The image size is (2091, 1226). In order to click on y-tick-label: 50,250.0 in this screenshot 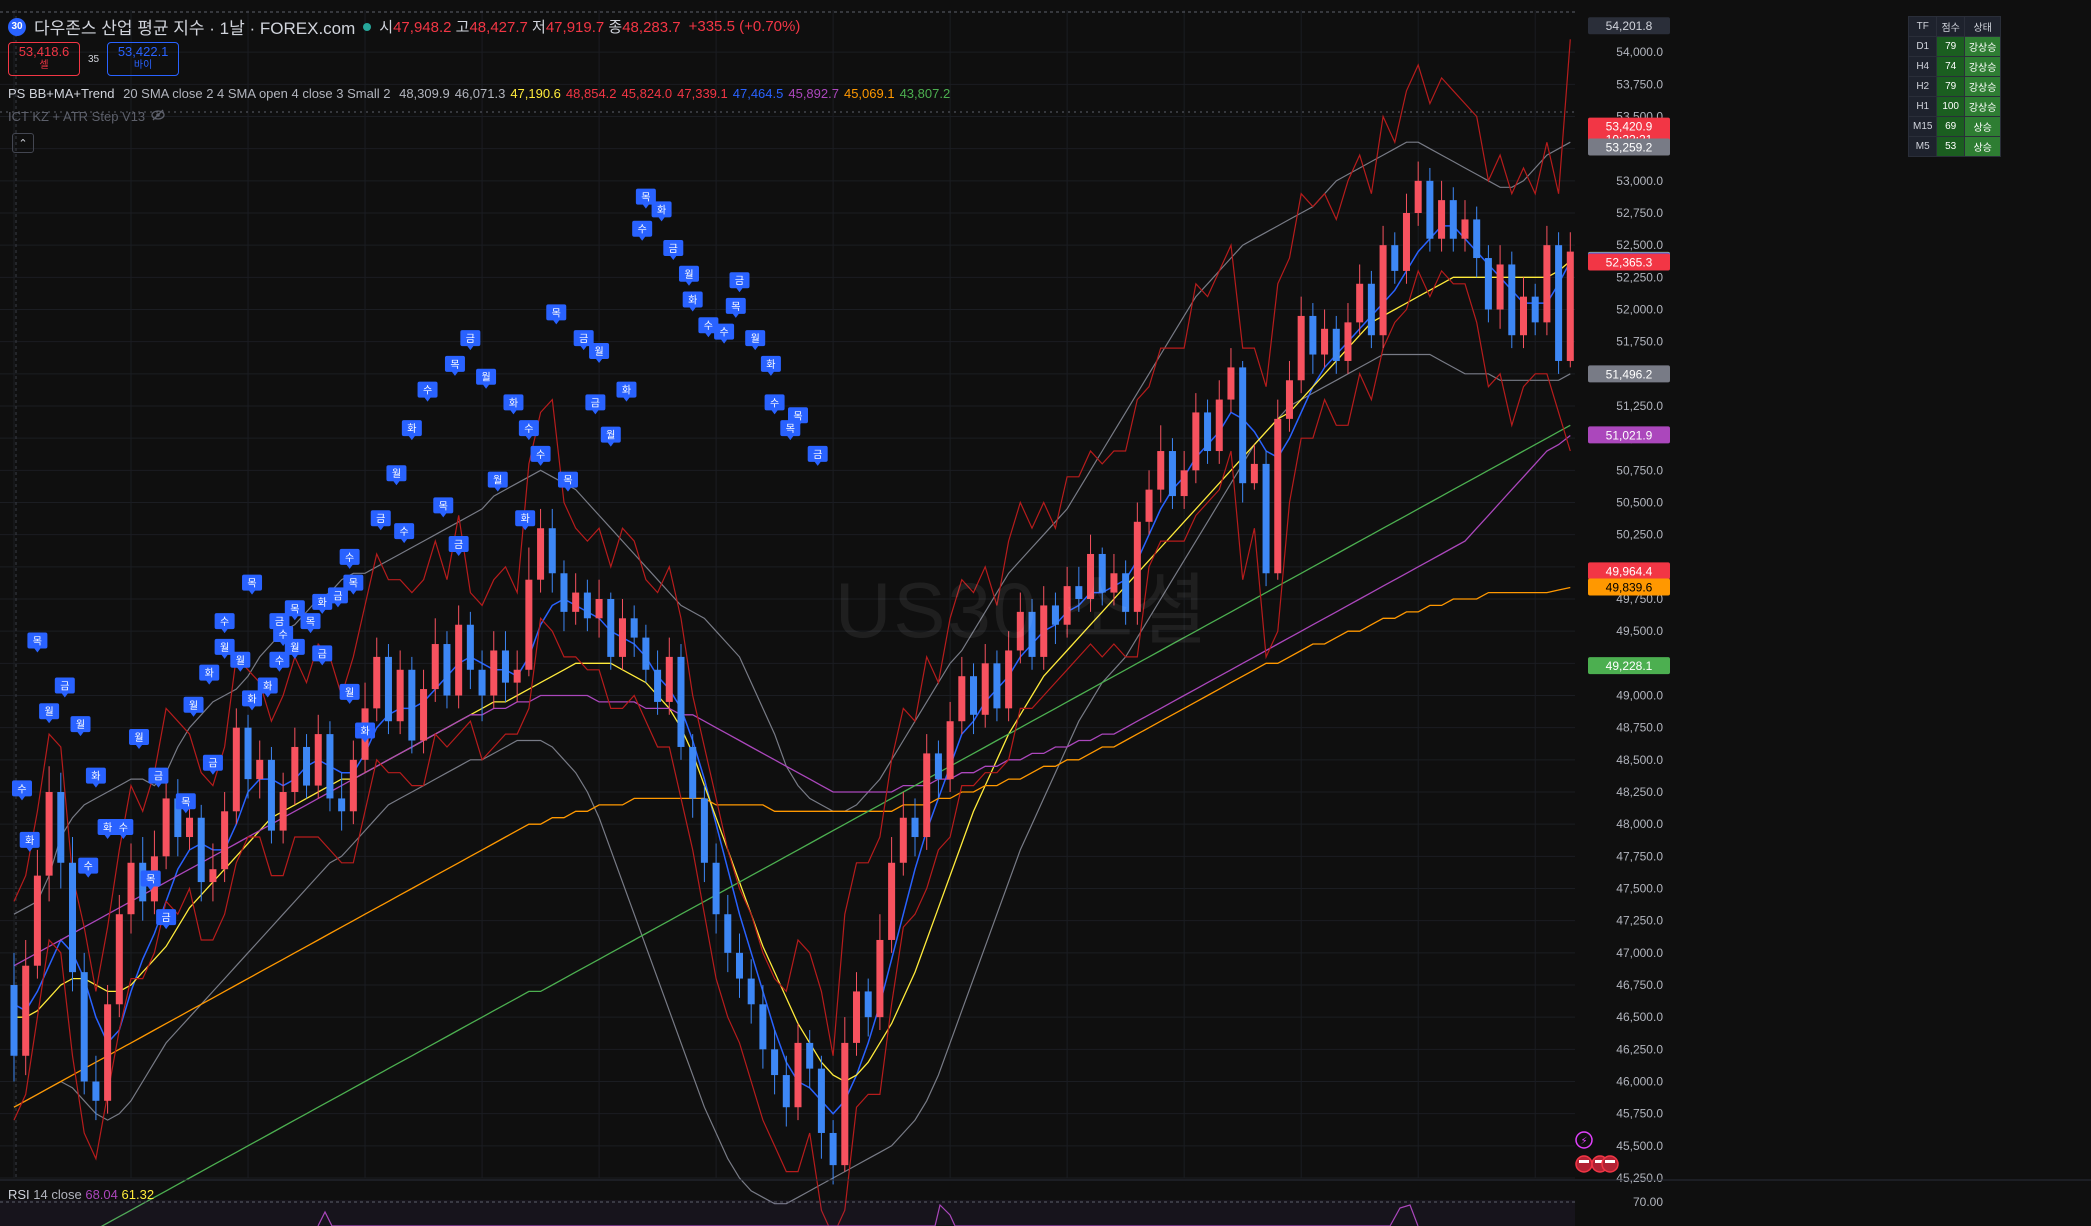, I will do `click(1639, 535)`.